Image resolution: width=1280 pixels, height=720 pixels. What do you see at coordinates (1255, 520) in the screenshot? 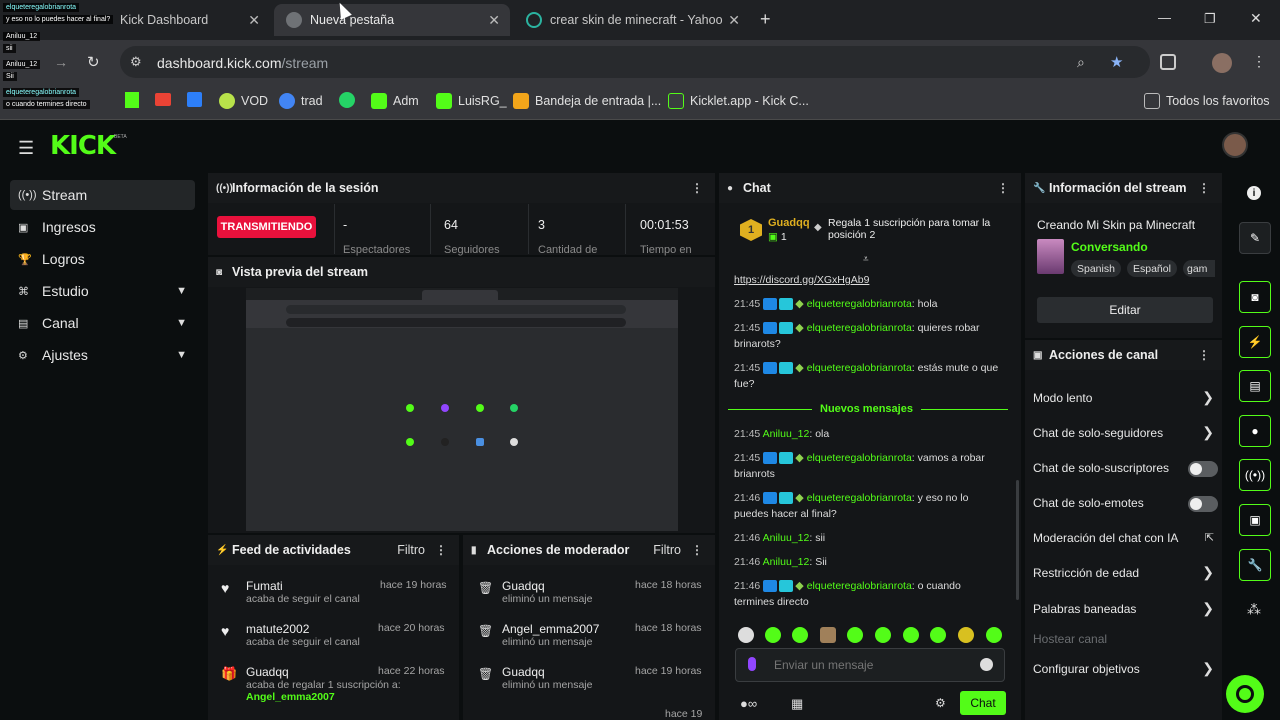
I see `channel-actions-widget-button: ▣` at bounding box center [1255, 520].